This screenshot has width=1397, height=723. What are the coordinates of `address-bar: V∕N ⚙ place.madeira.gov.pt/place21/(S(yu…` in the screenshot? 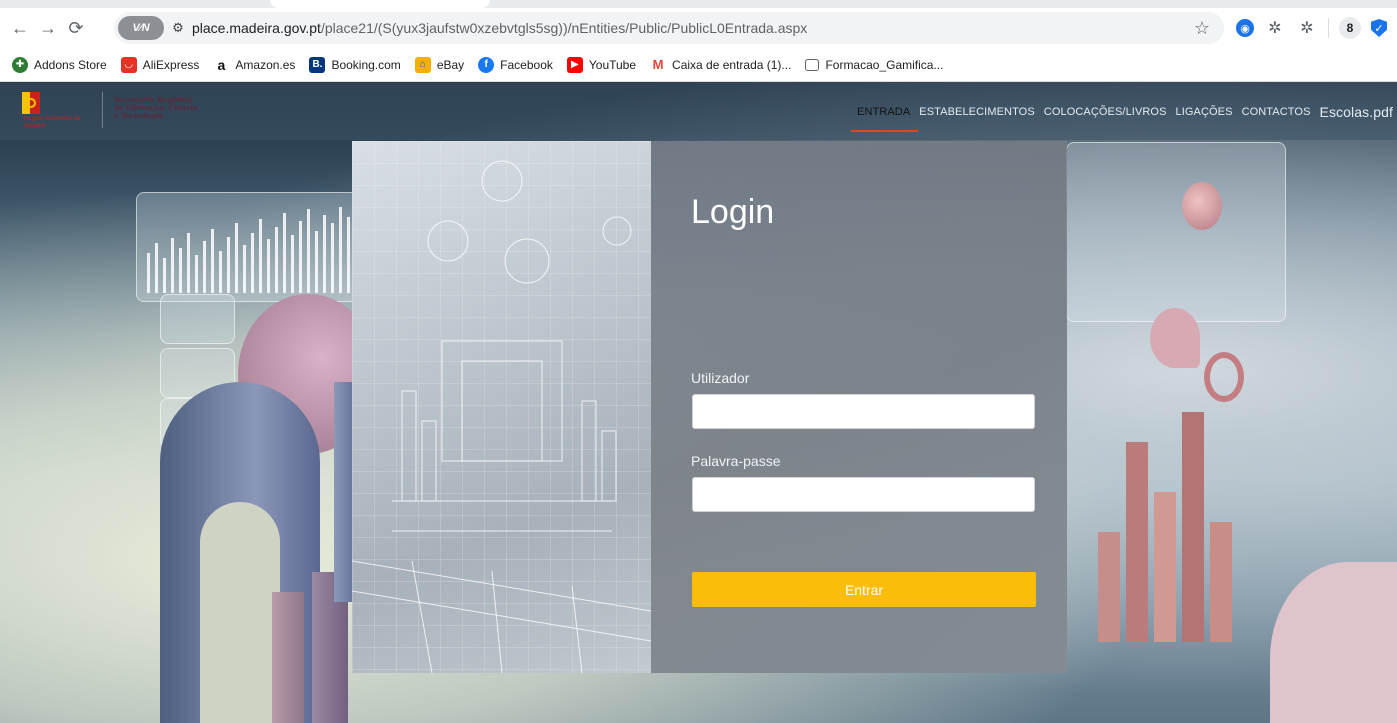 It's located at (669, 28).